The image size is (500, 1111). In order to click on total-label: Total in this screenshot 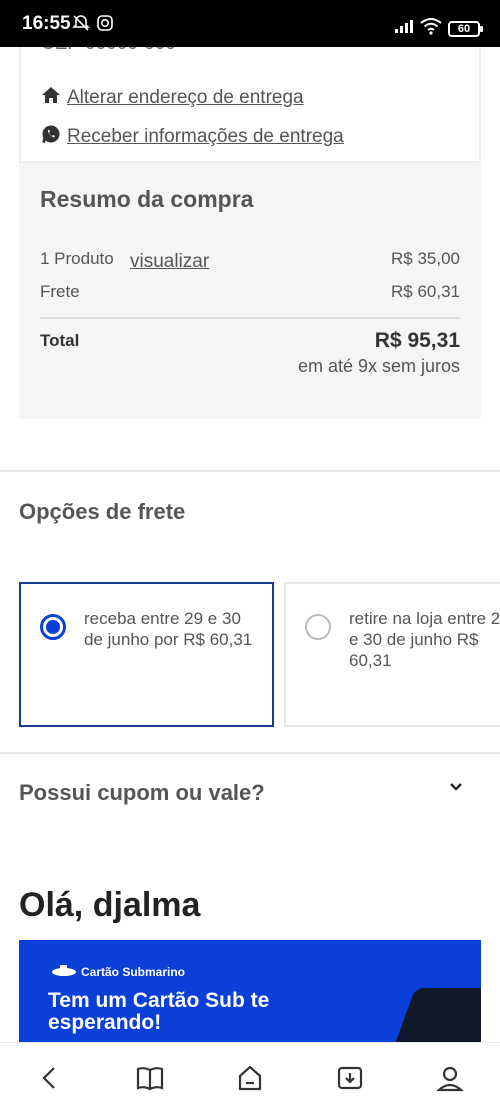, I will do `click(60, 340)`.